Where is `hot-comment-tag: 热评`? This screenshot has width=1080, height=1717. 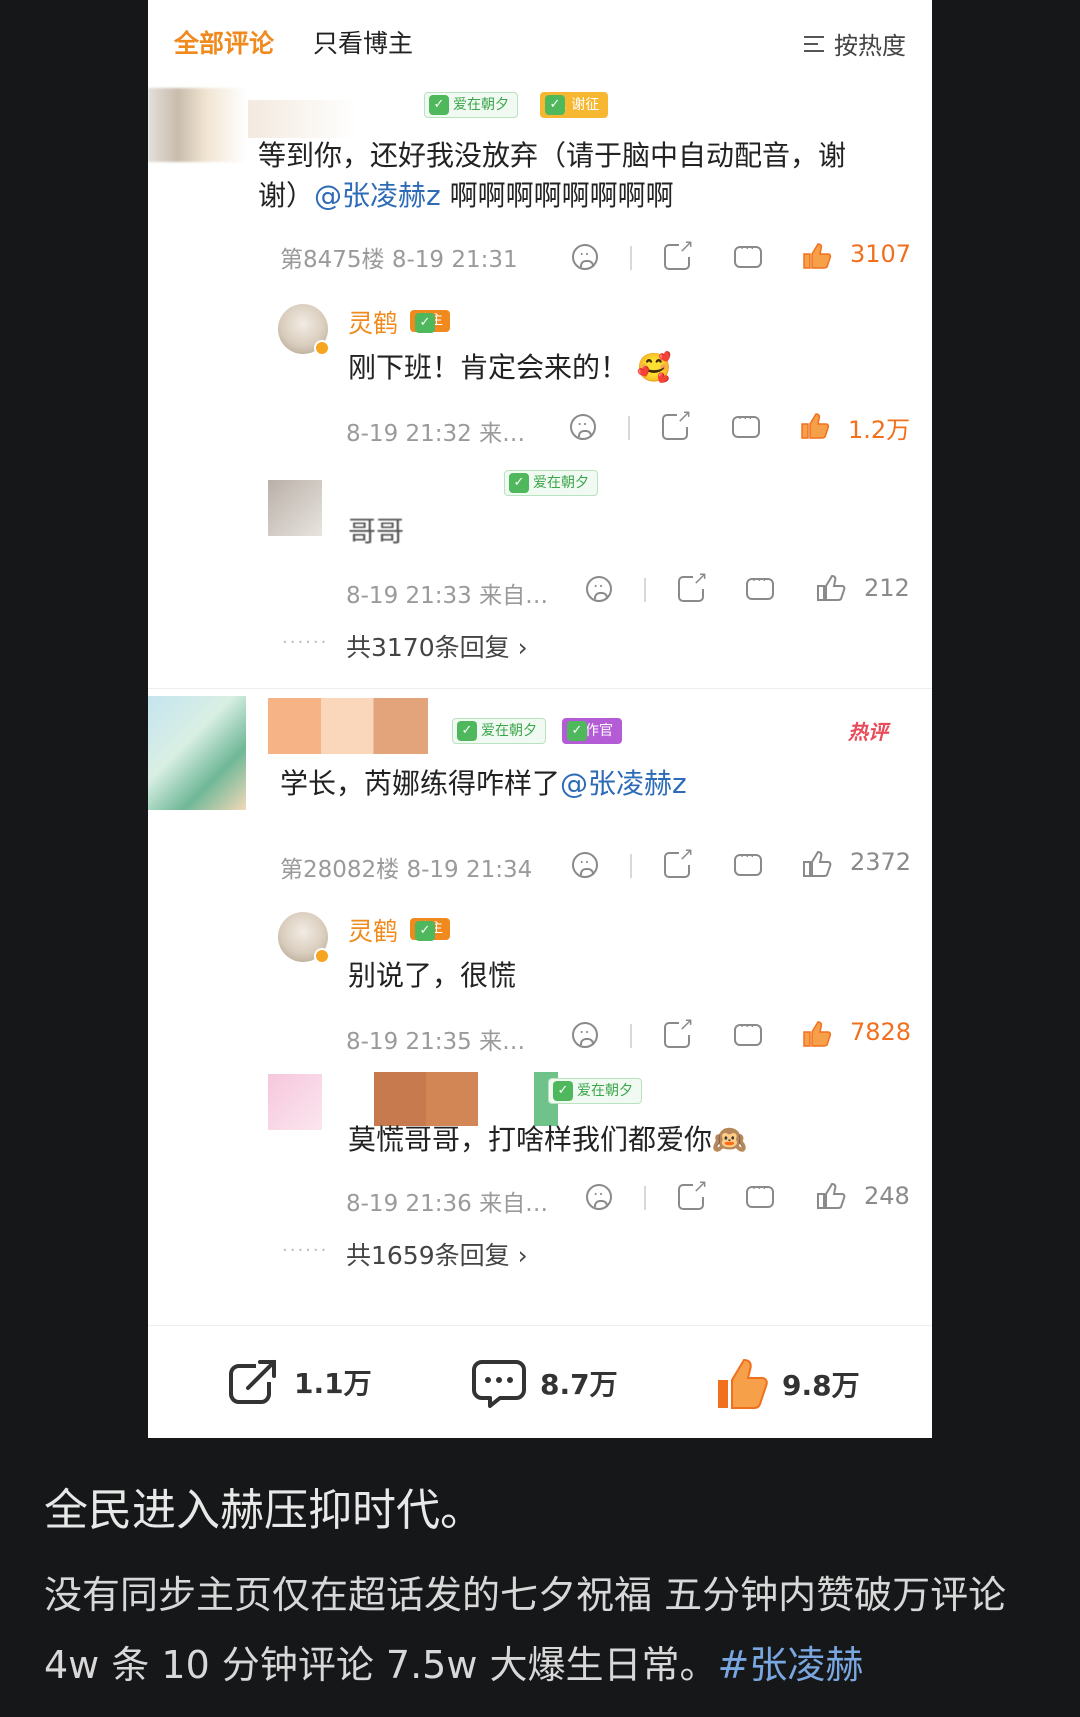
hot-comment-tag: 热评 is located at coordinates (868, 732).